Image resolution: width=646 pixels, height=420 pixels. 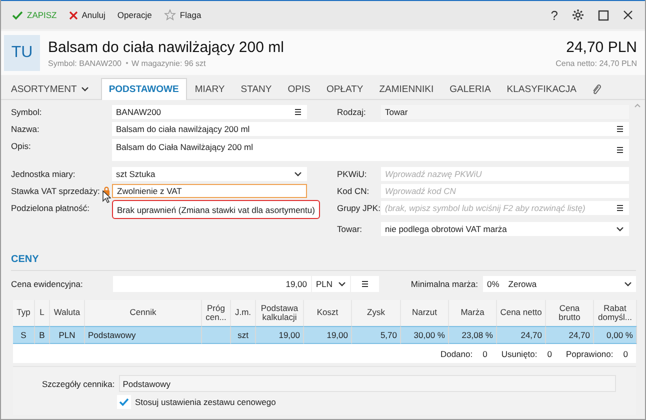 What do you see at coordinates (331, 284) in the screenshot?
I see `currency-dropdown: PLN` at bounding box center [331, 284].